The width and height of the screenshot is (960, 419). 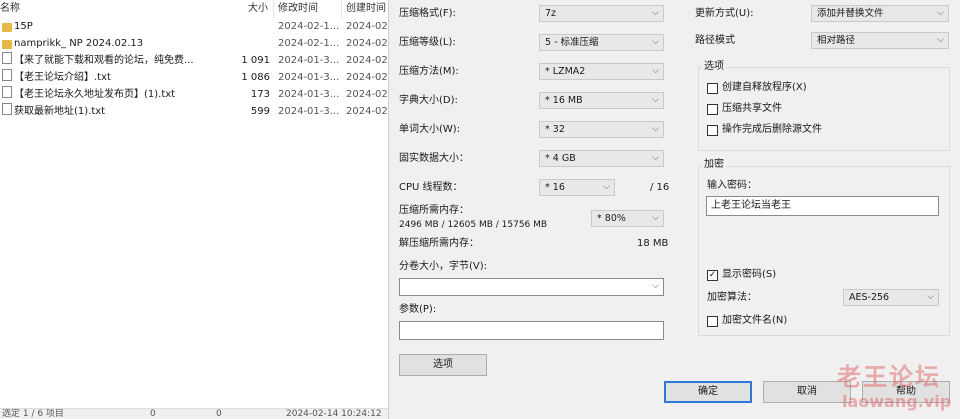 I want to click on encryption-method-value: AES-256, so click(x=869, y=297).